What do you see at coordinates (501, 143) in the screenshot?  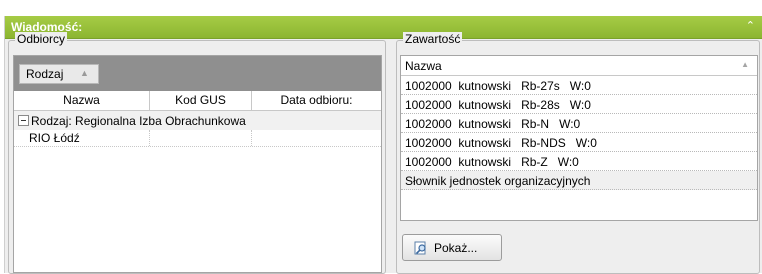 I see `list-item-label: 1002000 kutnowski Rb-NDS W:0` at bounding box center [501, 143].